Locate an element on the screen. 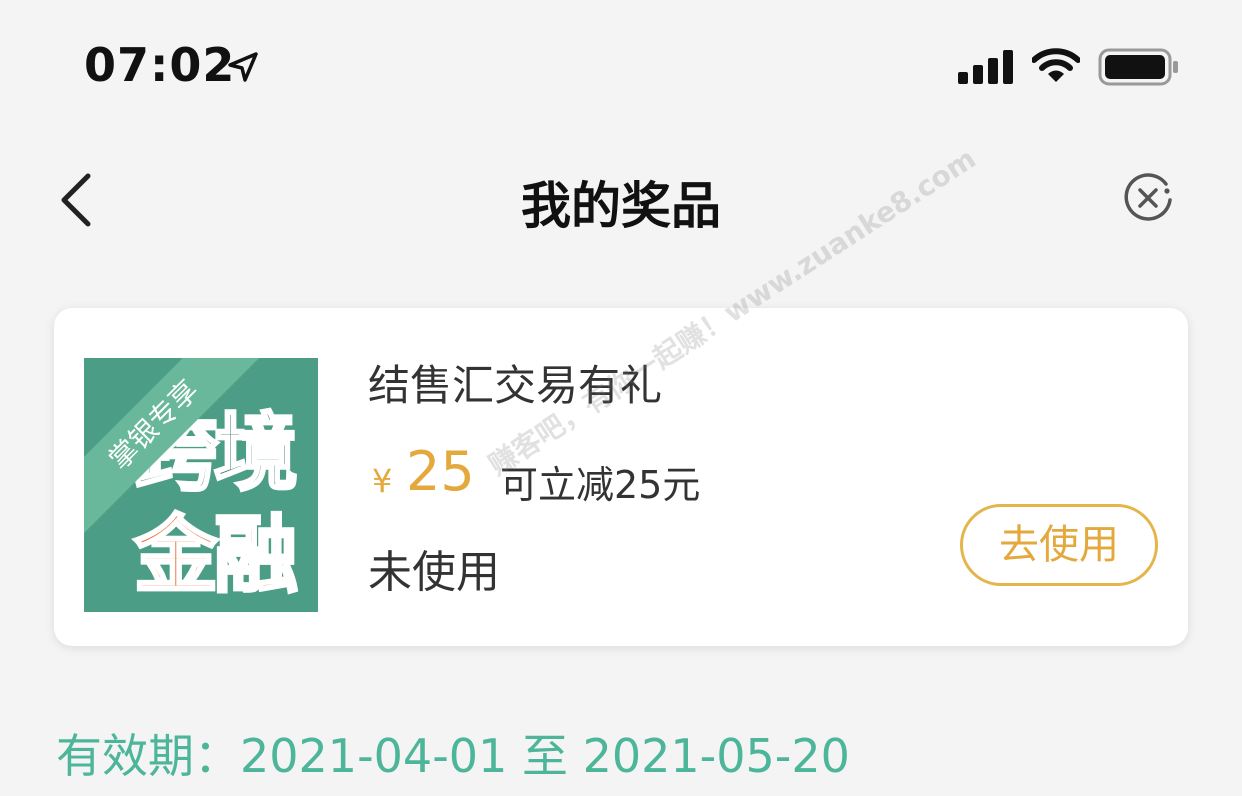 This screenshot has width=1242, height=796. close-button is located at coordinates (1148, 198).